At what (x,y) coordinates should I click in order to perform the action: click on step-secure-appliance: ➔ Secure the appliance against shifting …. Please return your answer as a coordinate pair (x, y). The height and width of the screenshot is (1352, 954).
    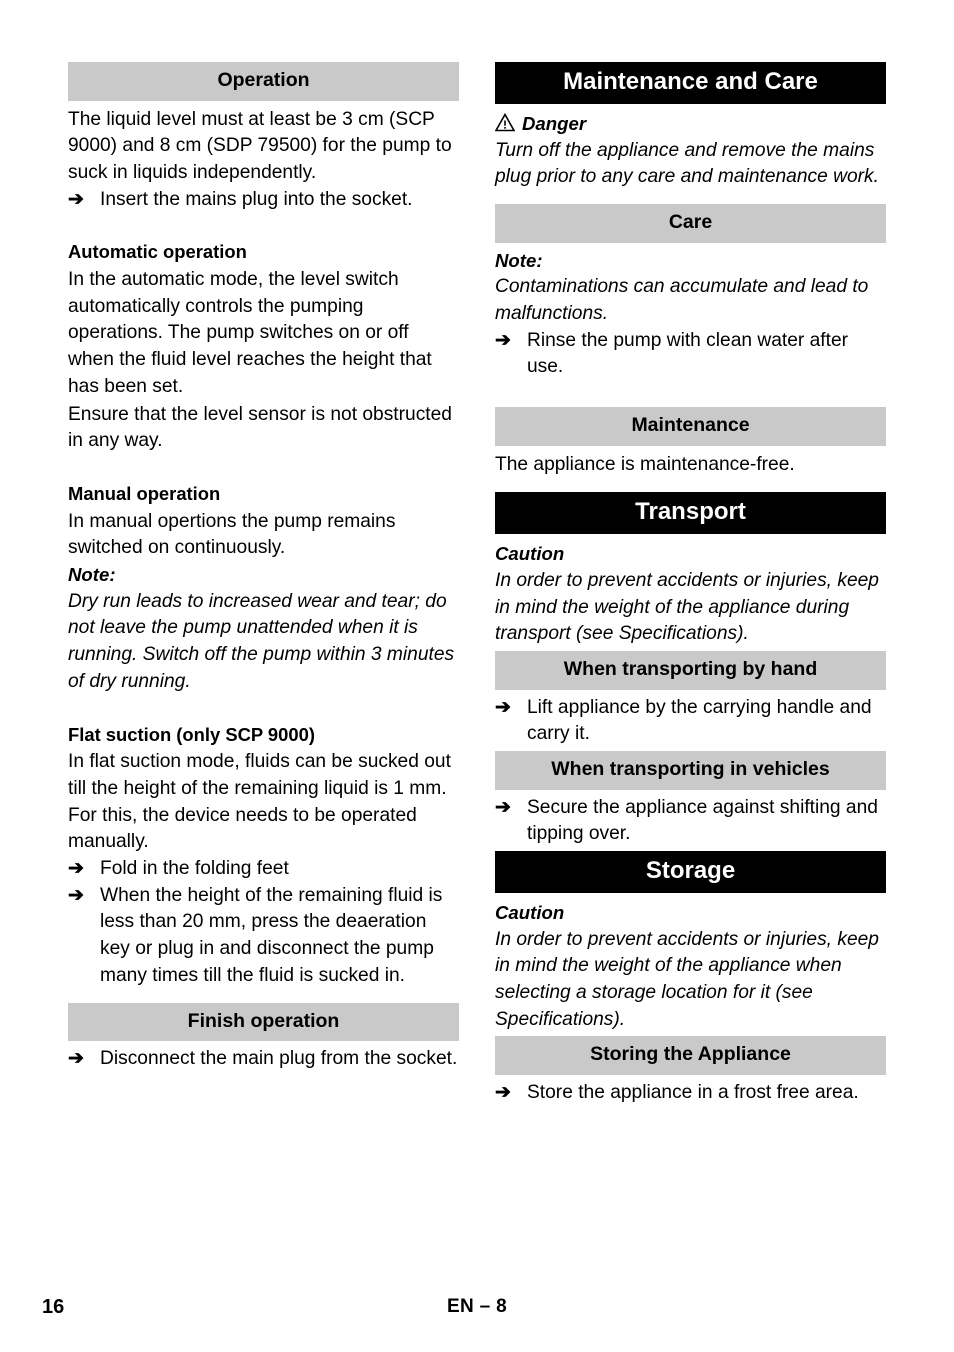
    Looking at the image, I should click on (690, 821).